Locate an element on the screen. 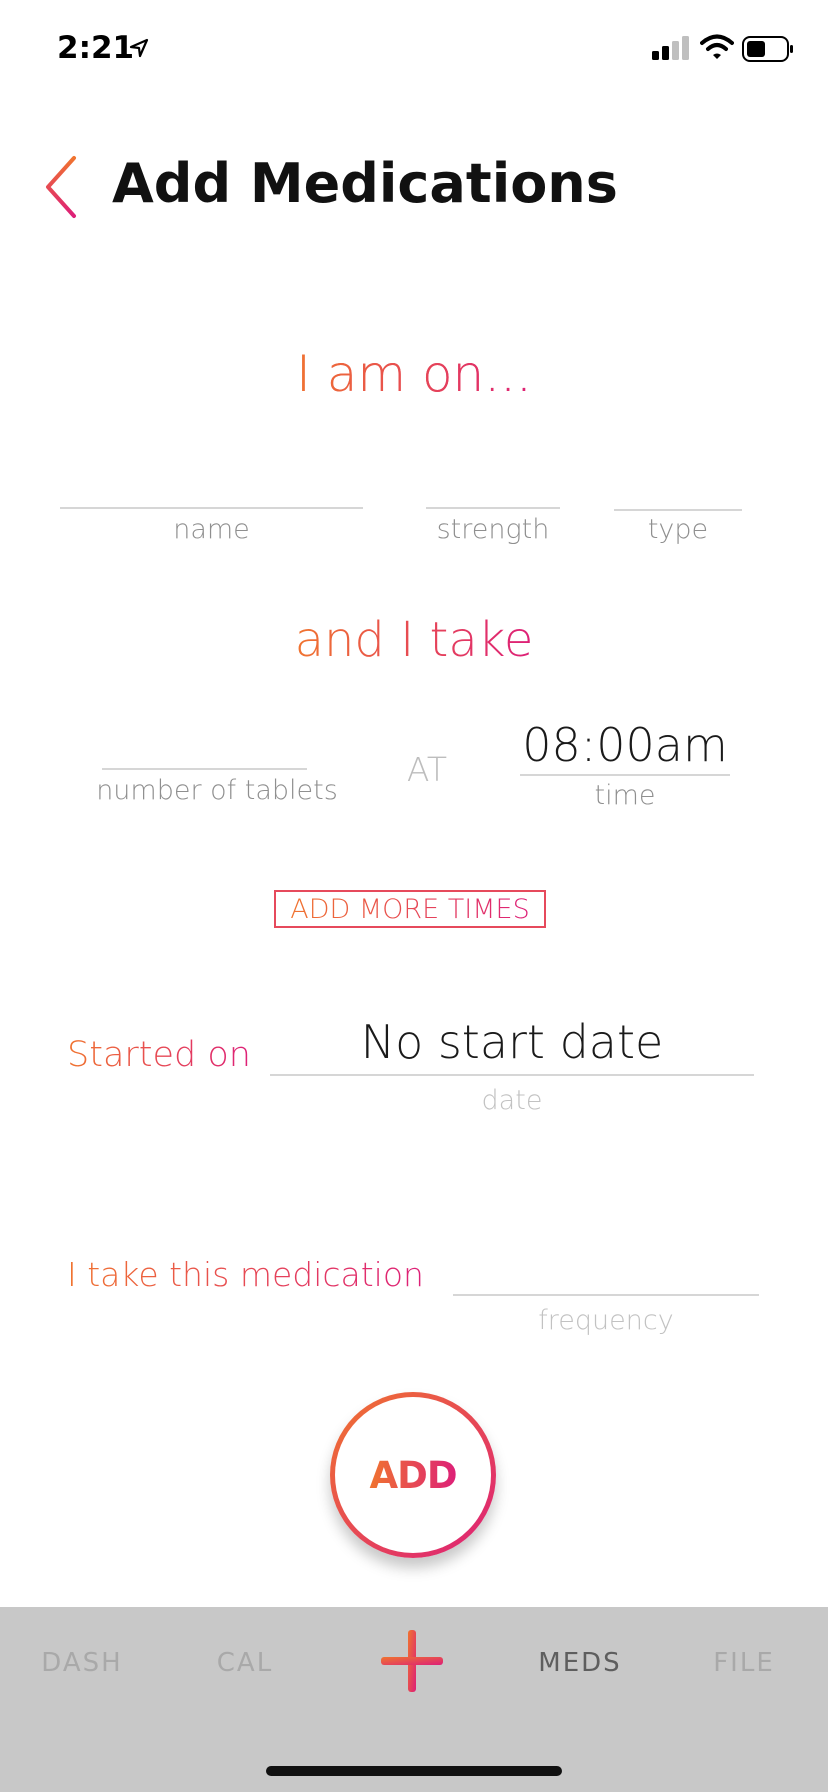 This screenshot has height=1792, width=828. at-label: AT is located at coordinates (427, 769).